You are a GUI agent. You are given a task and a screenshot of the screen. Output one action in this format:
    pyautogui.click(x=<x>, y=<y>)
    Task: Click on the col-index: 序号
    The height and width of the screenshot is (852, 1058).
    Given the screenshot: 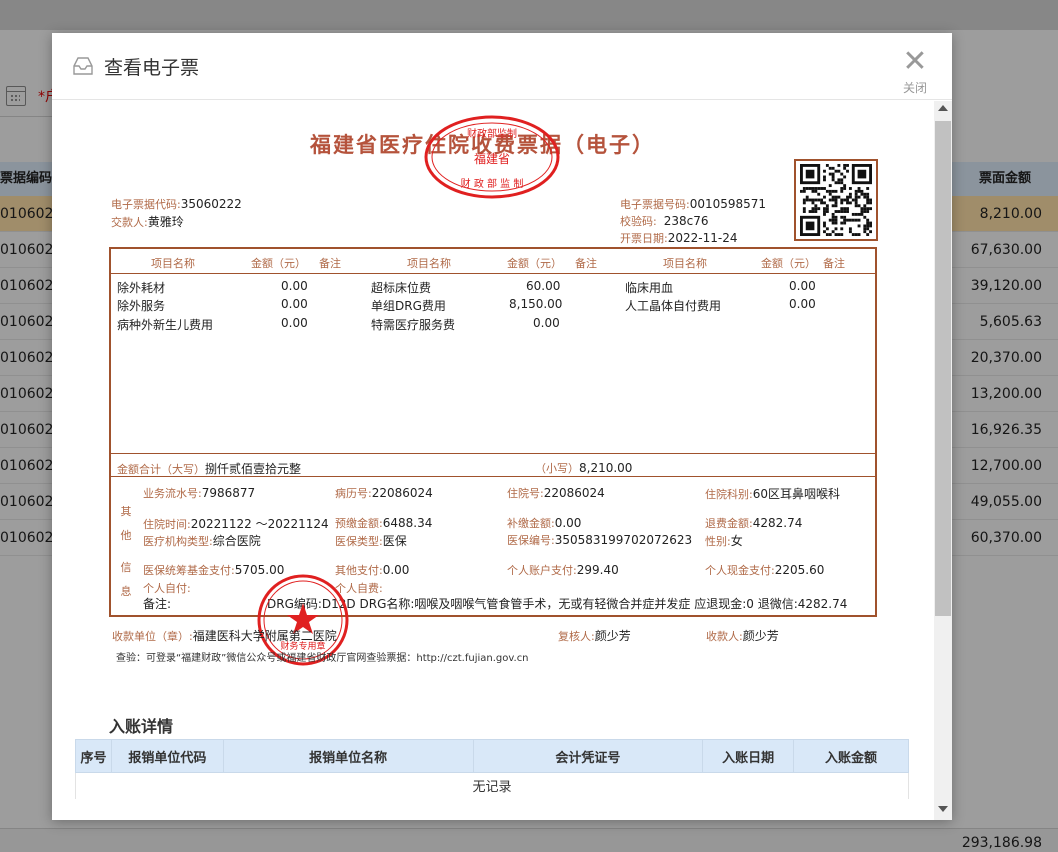 What is the action you would take?
    pyautogui.click(x=93, y=756)
    